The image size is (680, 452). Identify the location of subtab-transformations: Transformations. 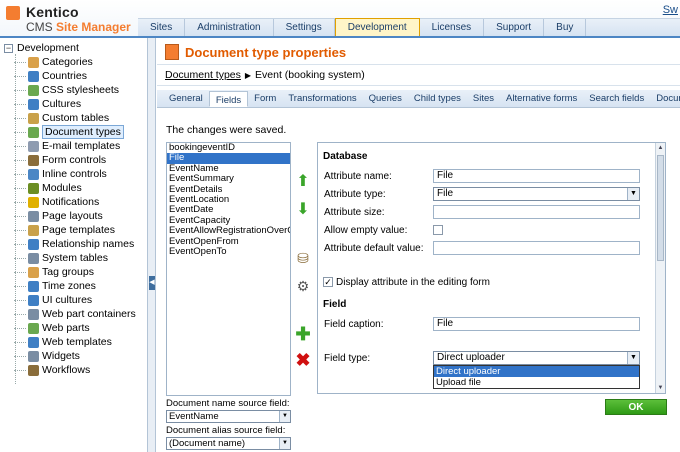
(322, 98).